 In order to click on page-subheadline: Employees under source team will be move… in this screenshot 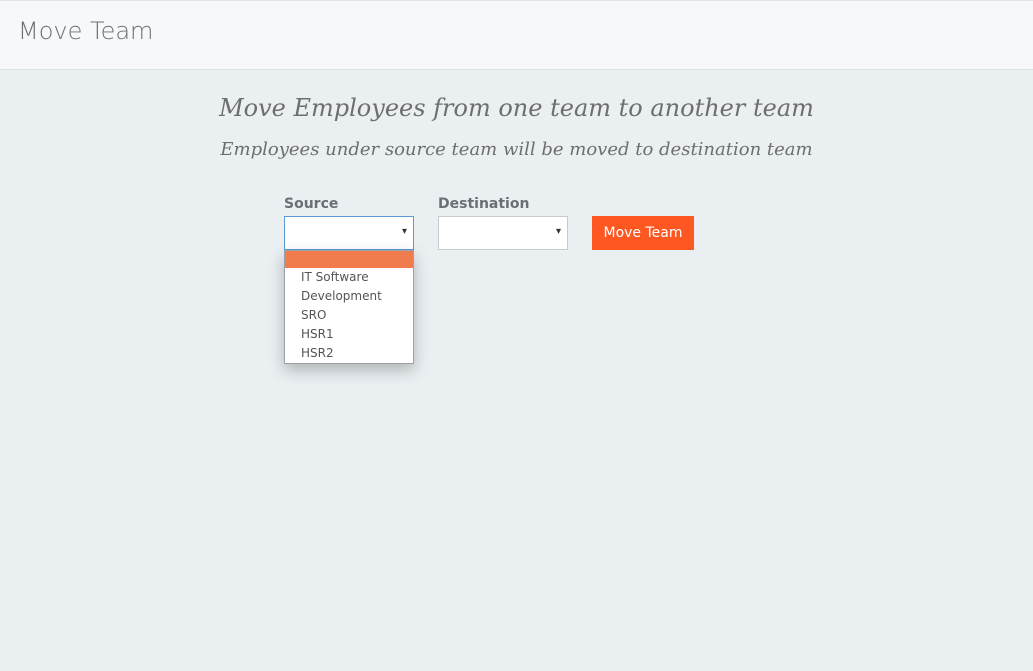, I will do `click(516, 149)`.